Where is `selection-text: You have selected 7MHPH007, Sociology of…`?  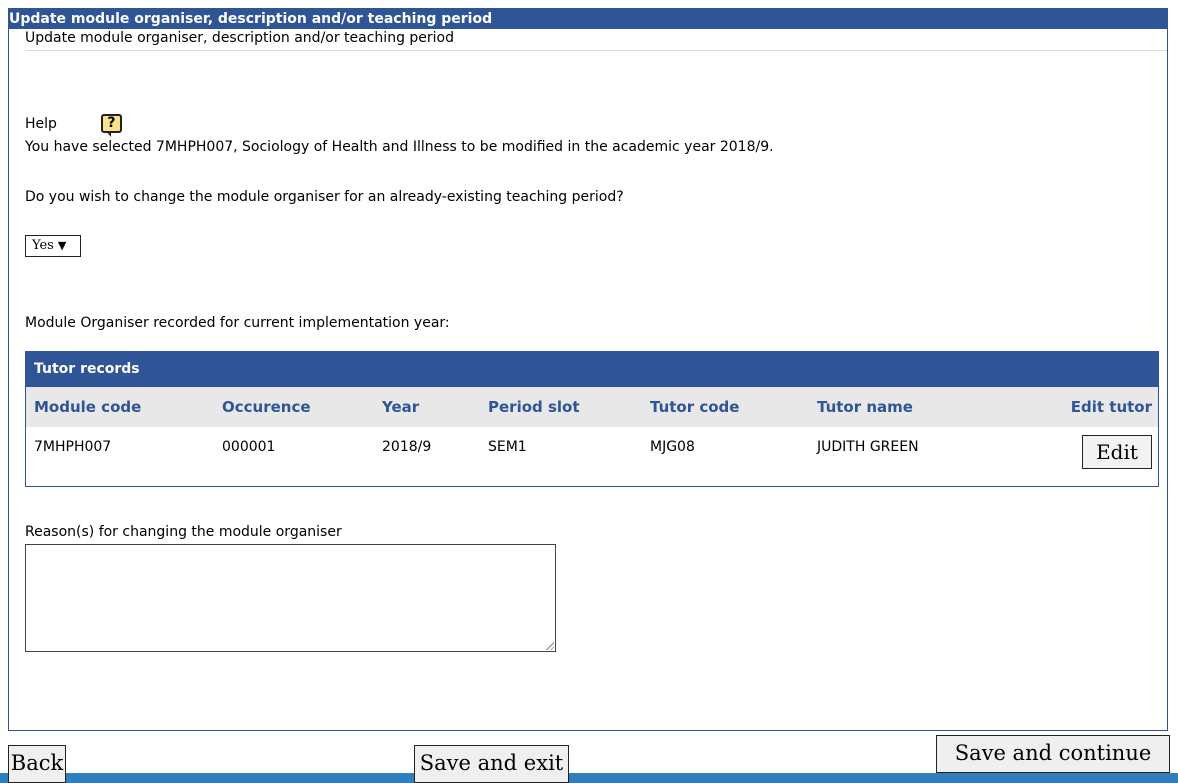
selection-text: You have selected 7MHPH007, Sociology of… is located at coordinates (399, 147).